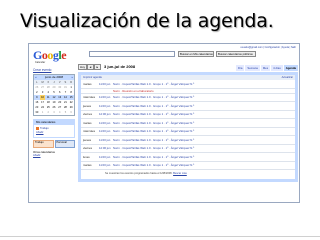 This screenshot has width=320, height=240. What do you see at coordinates (97, 67) in the screenshot?
I see `next-arrow-icon: ►` at bounding box center [97, 67].